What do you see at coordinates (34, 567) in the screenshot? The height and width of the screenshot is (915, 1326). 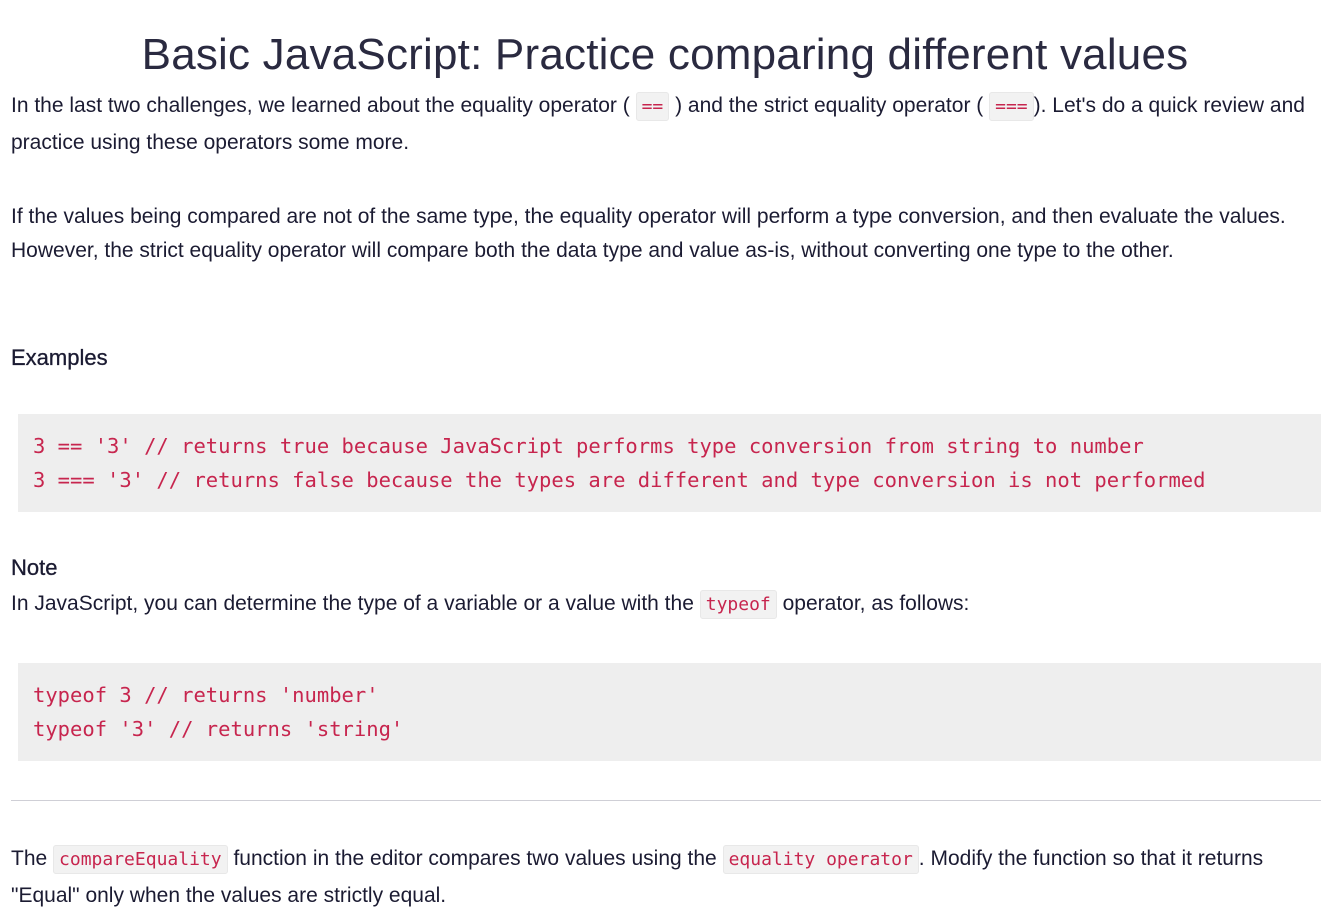 I see `note-heading: Note` at bounding box center [34, 567].